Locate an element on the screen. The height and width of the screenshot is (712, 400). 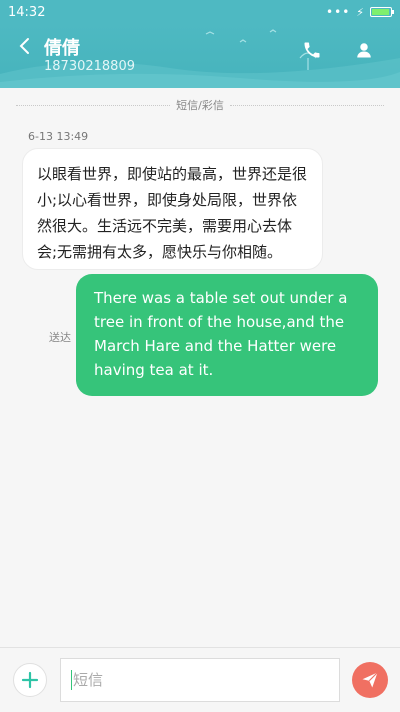
phone-icon is located at coordinates (312, 50).